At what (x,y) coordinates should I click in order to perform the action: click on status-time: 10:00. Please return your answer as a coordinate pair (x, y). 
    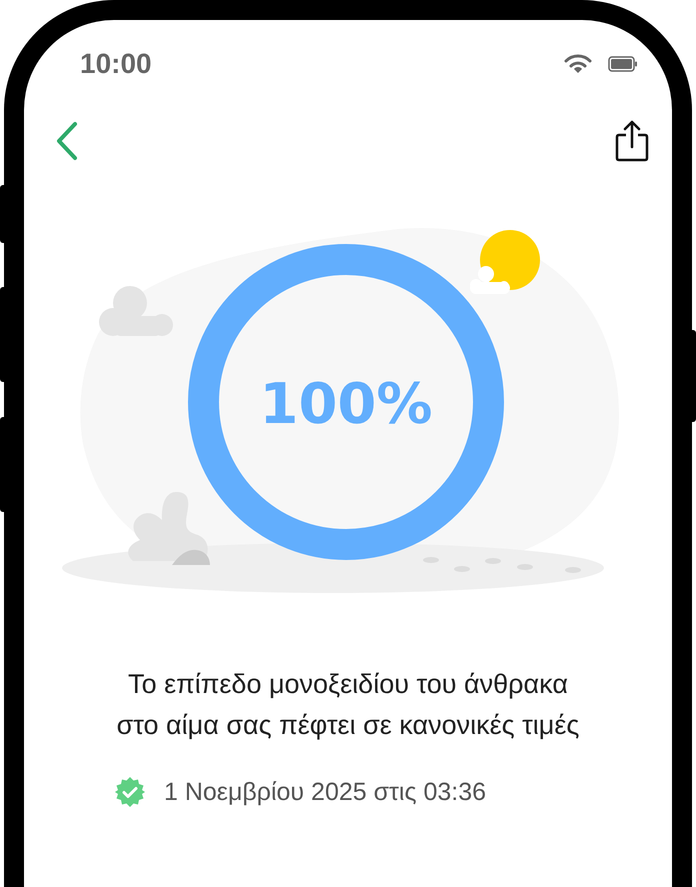
    Looking at the image, I should click on (116, 64).